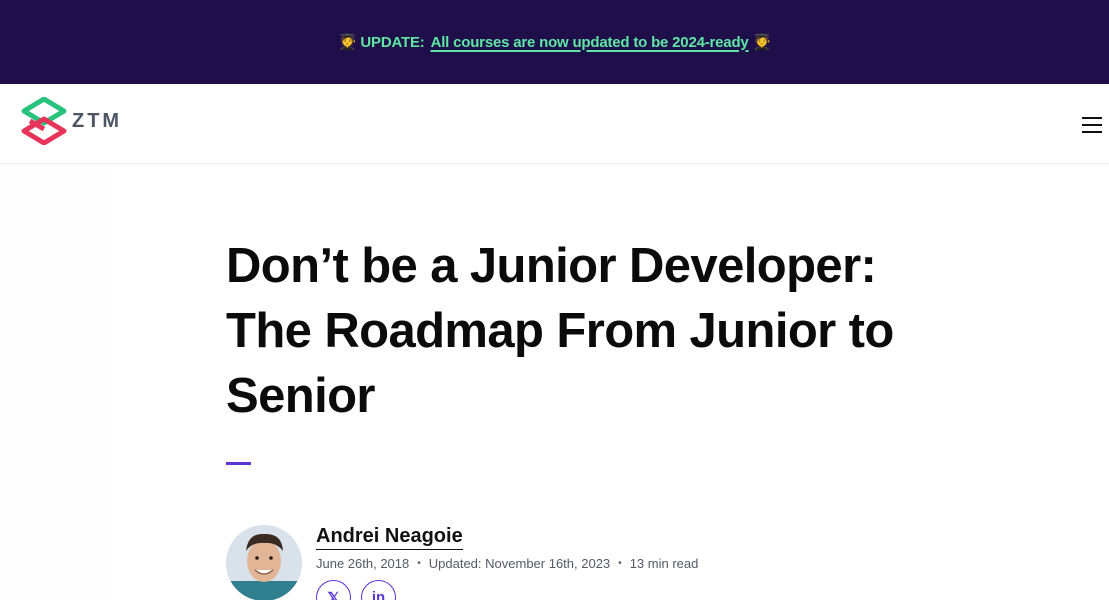 The width and height of the screenshot is (1109, 600). What do you see at coordinates (238, 463) in the screenshot?
I see `title-accent-bar` at bounding box center [238, 463].